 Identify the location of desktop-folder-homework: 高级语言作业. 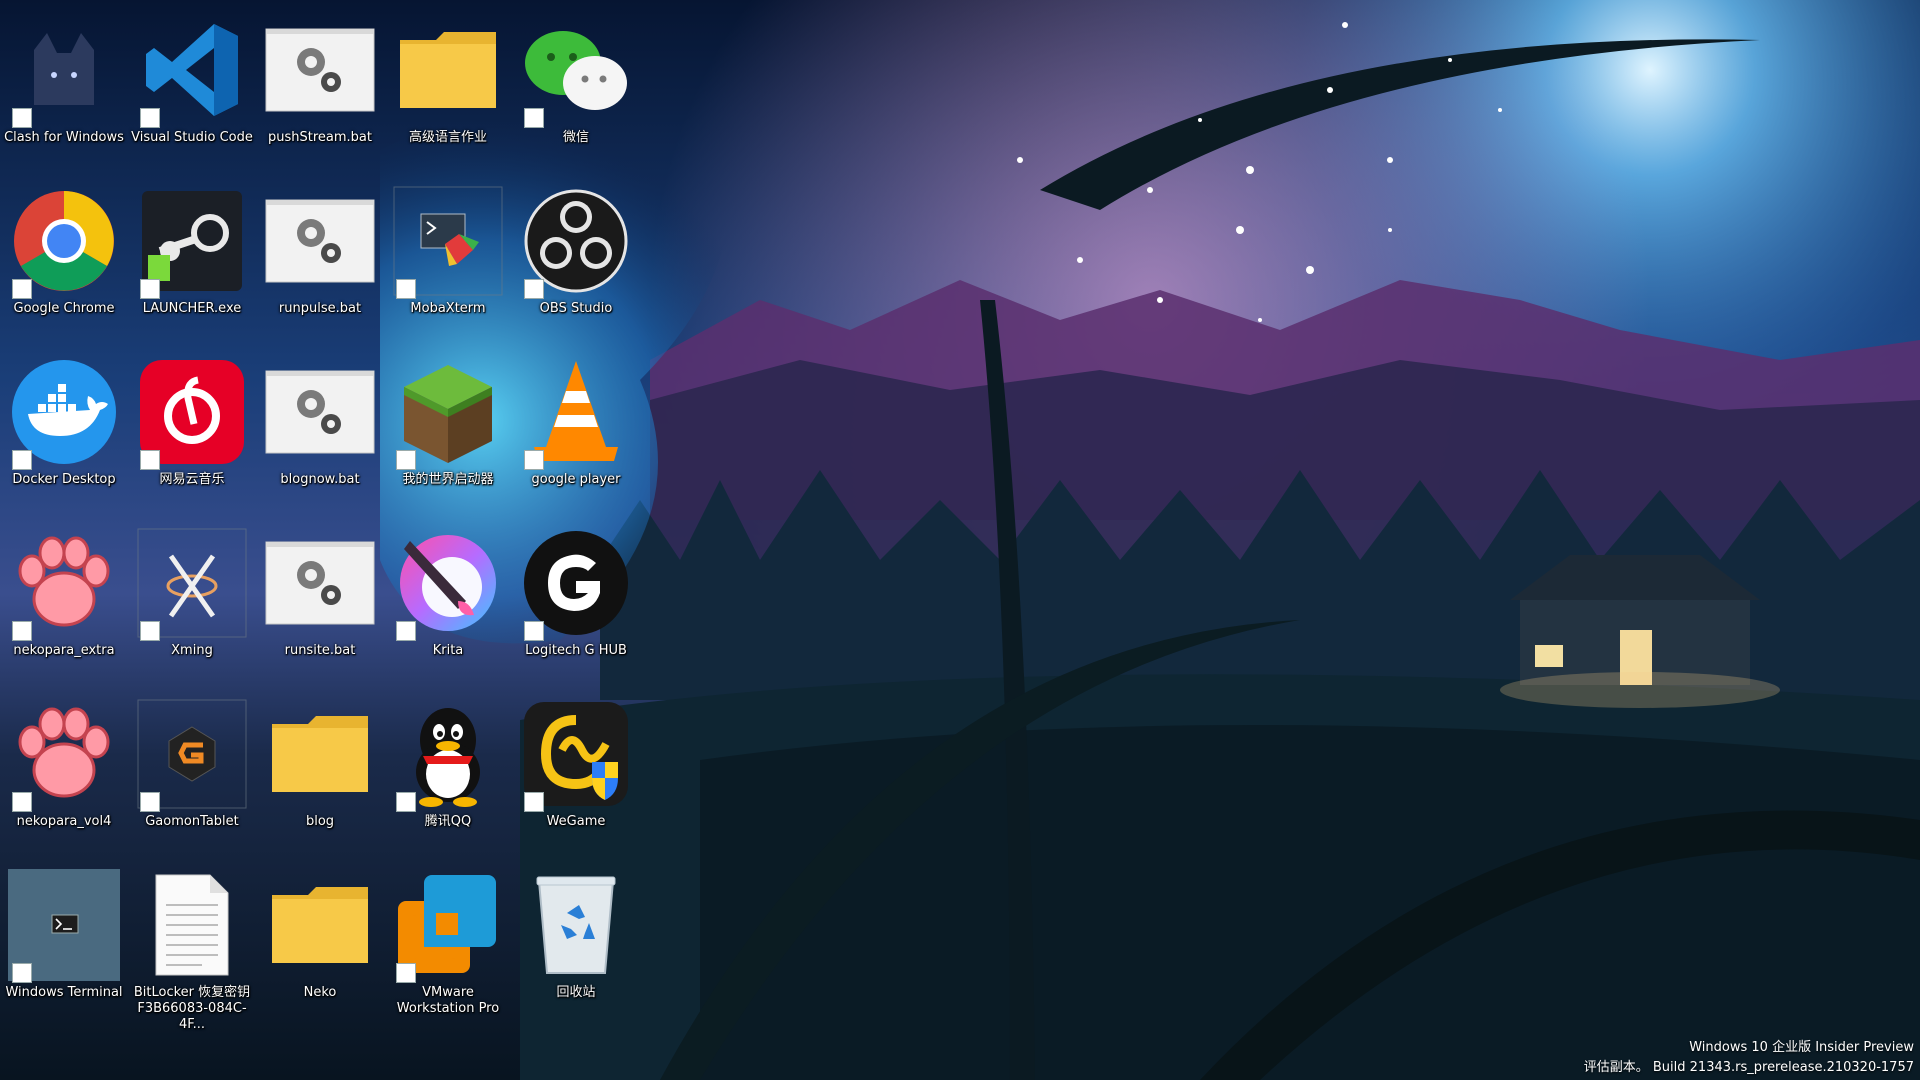
(448, 95).